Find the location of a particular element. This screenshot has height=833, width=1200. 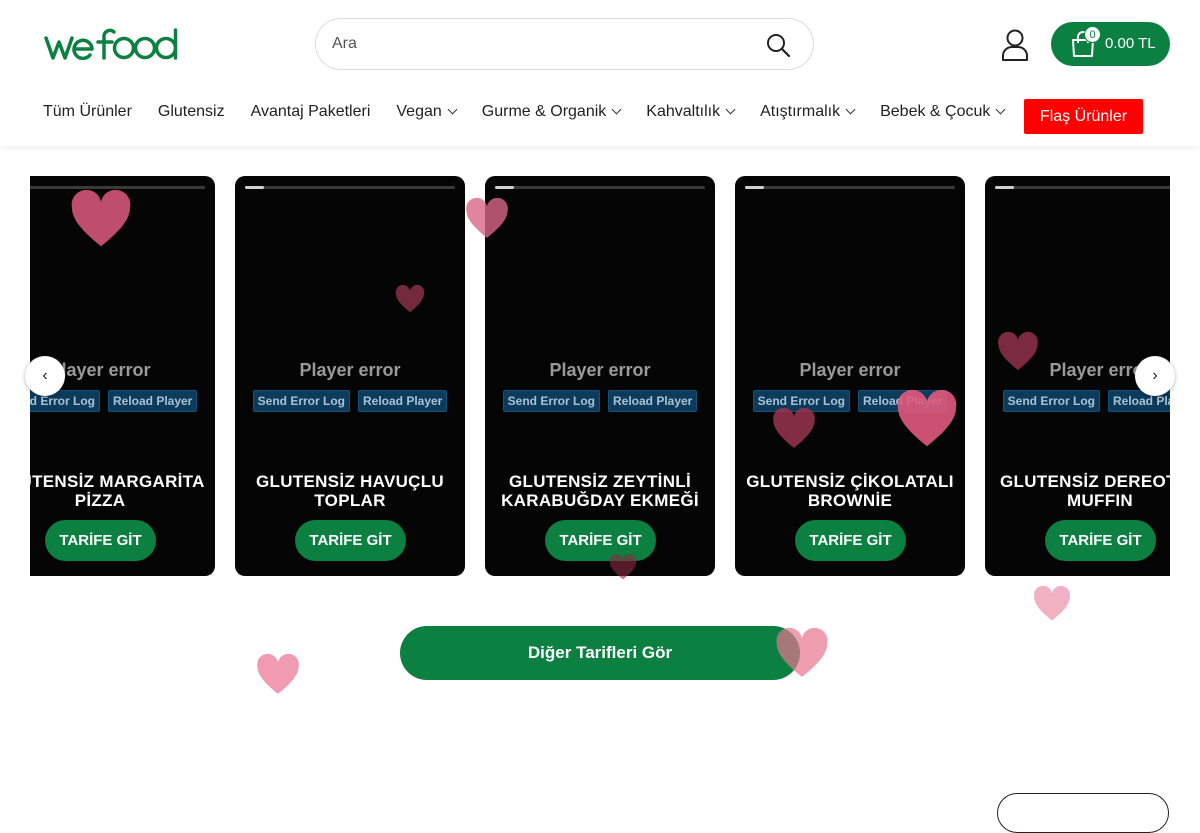

search-icon is located at coordinates (778, 45).